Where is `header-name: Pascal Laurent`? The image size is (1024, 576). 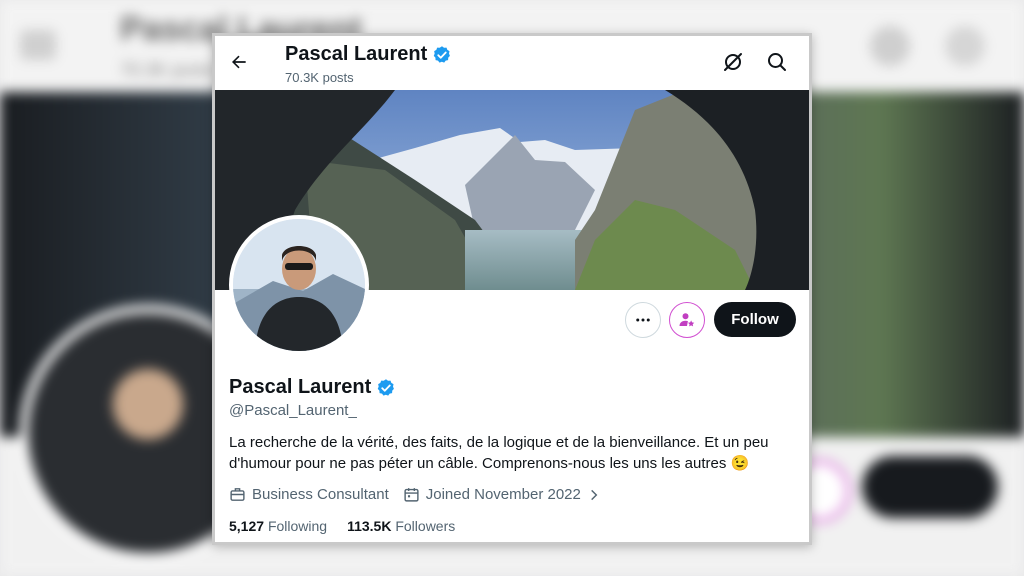
header-name: Pascal Laurent is located at coordinates (356, 54).